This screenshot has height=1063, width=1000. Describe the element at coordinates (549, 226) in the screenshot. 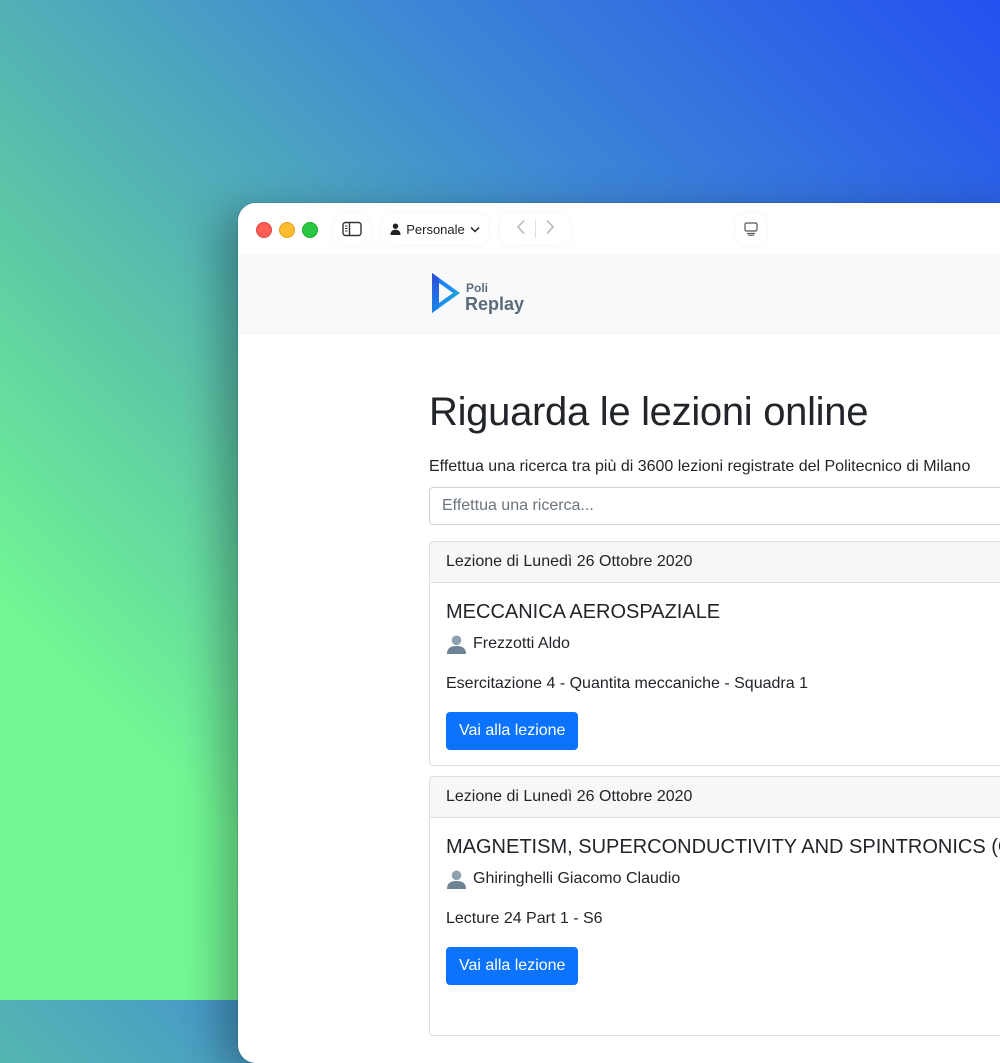

I see `chevron-right-icon` at that location.